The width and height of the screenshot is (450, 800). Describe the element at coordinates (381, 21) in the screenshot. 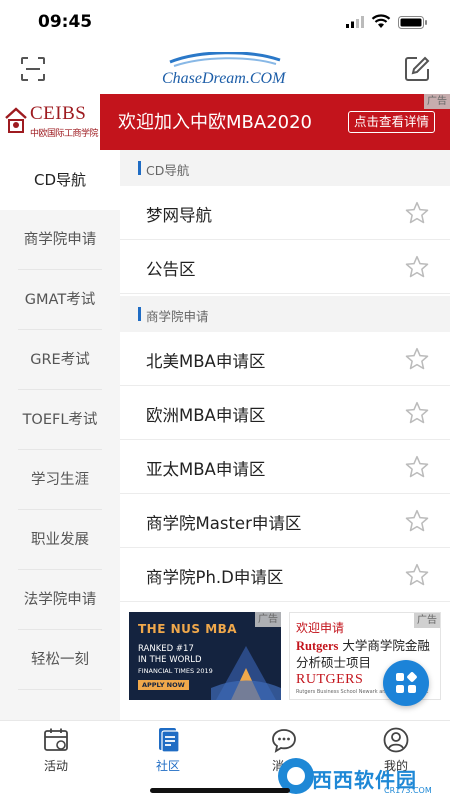

I see `wifi-icon` at that location.